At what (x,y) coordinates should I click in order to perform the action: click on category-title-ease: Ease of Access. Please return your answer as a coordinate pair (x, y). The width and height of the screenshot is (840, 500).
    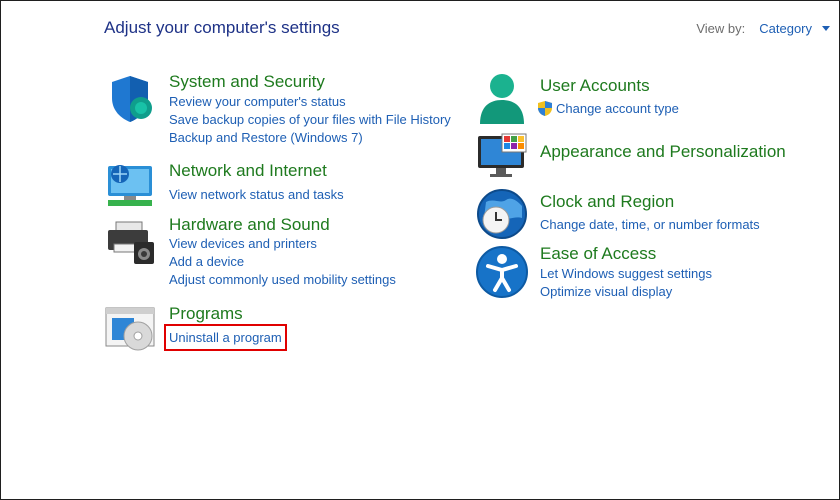
    Looking at the image, I should click on (598, 254).